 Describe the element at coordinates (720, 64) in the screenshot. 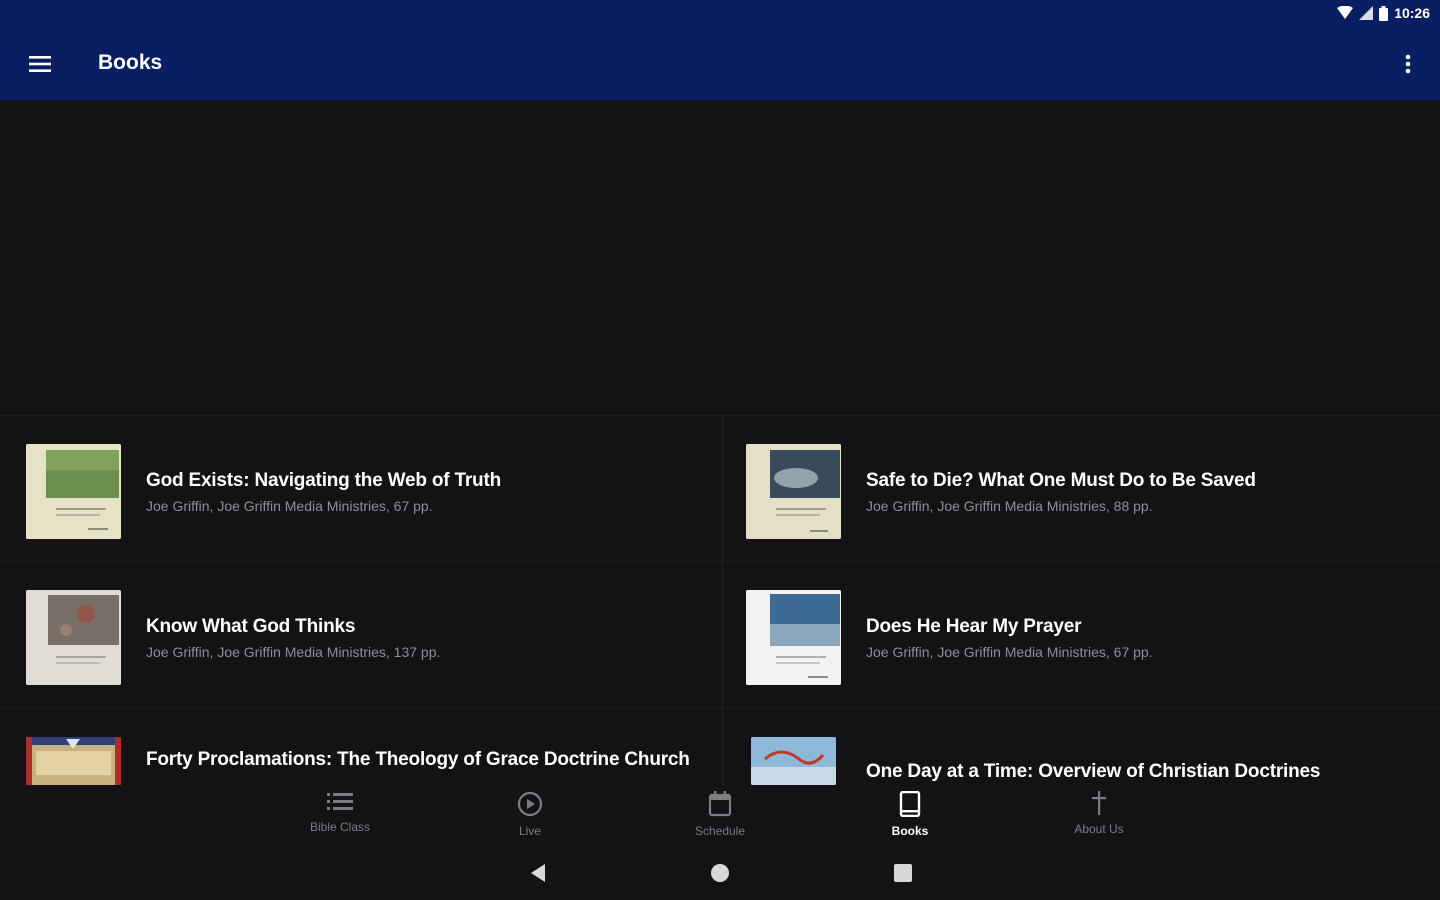

I see `app-bar: Books` at that location.